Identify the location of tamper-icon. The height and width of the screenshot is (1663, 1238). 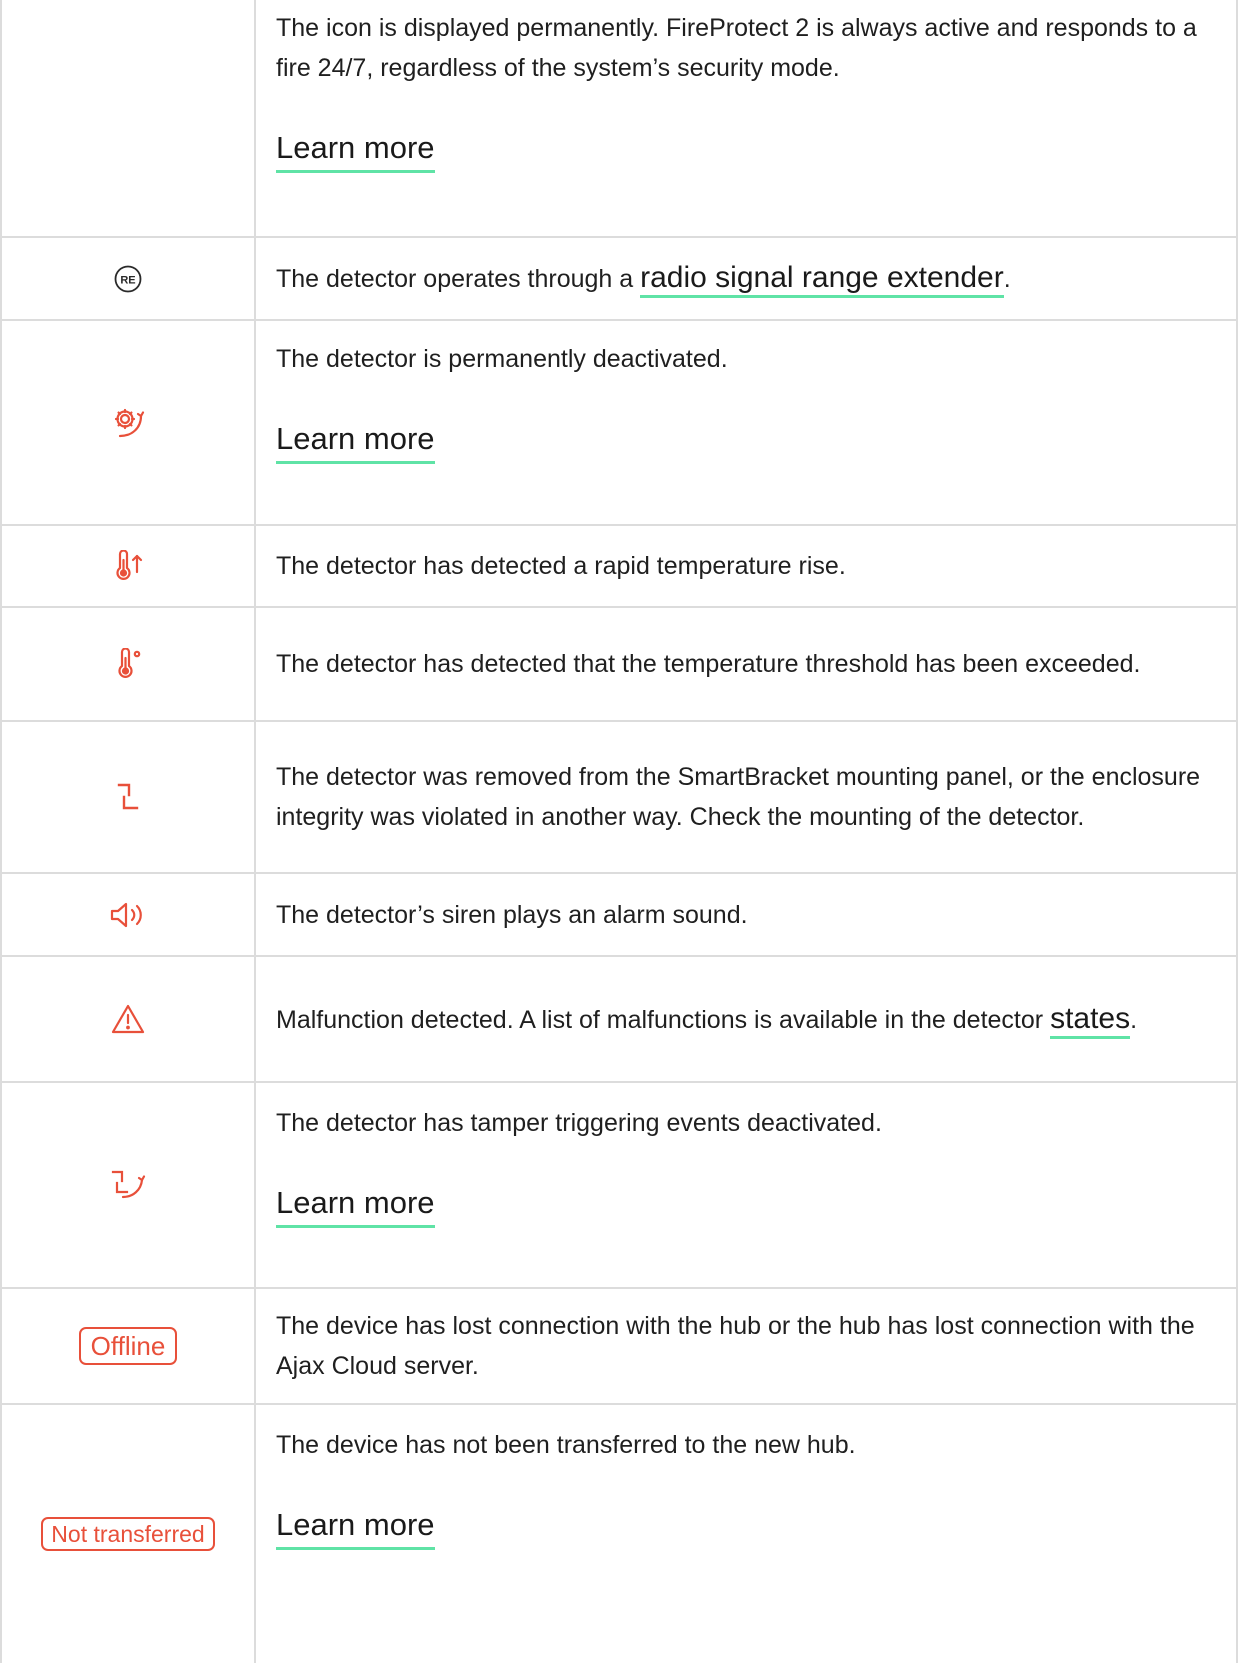
(128, 797).